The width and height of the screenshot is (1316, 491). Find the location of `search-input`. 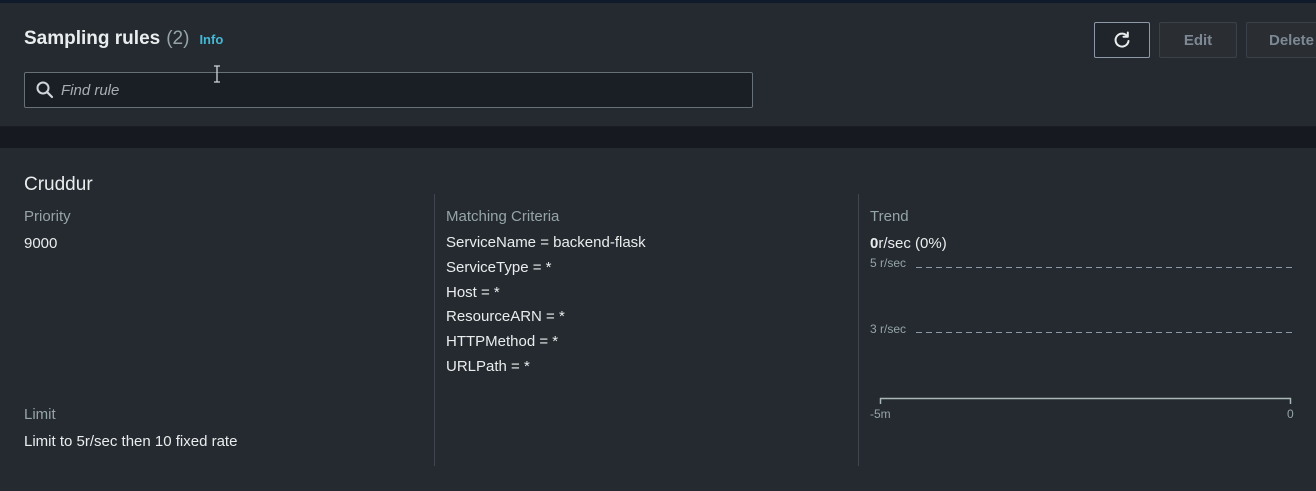

search-input is located at coordinates (403, 90).